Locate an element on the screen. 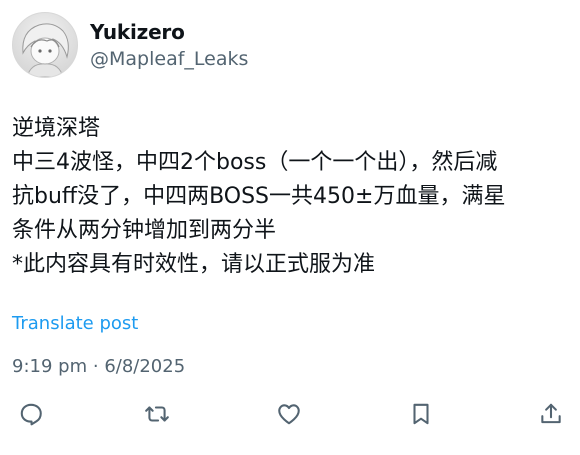 The width and height of the screenshot is (580, 455). post-timestamp: 9:19 pm · 6/8/2025 is located at coordinates (98, 366).